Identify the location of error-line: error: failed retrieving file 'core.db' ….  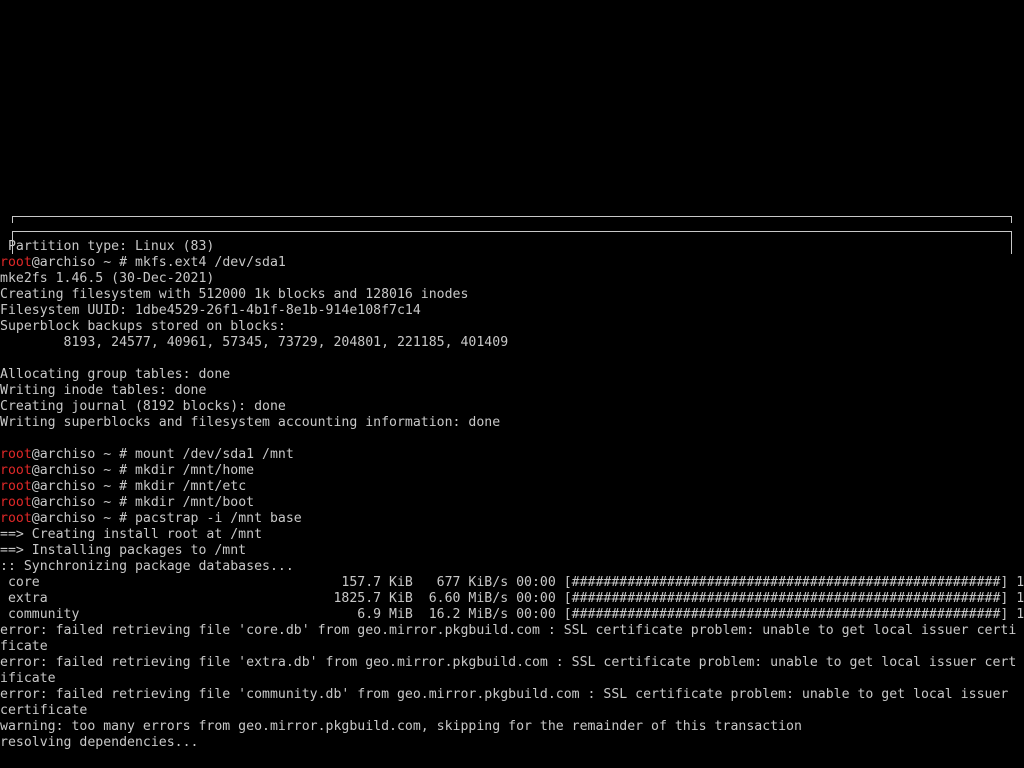
(508, 630).